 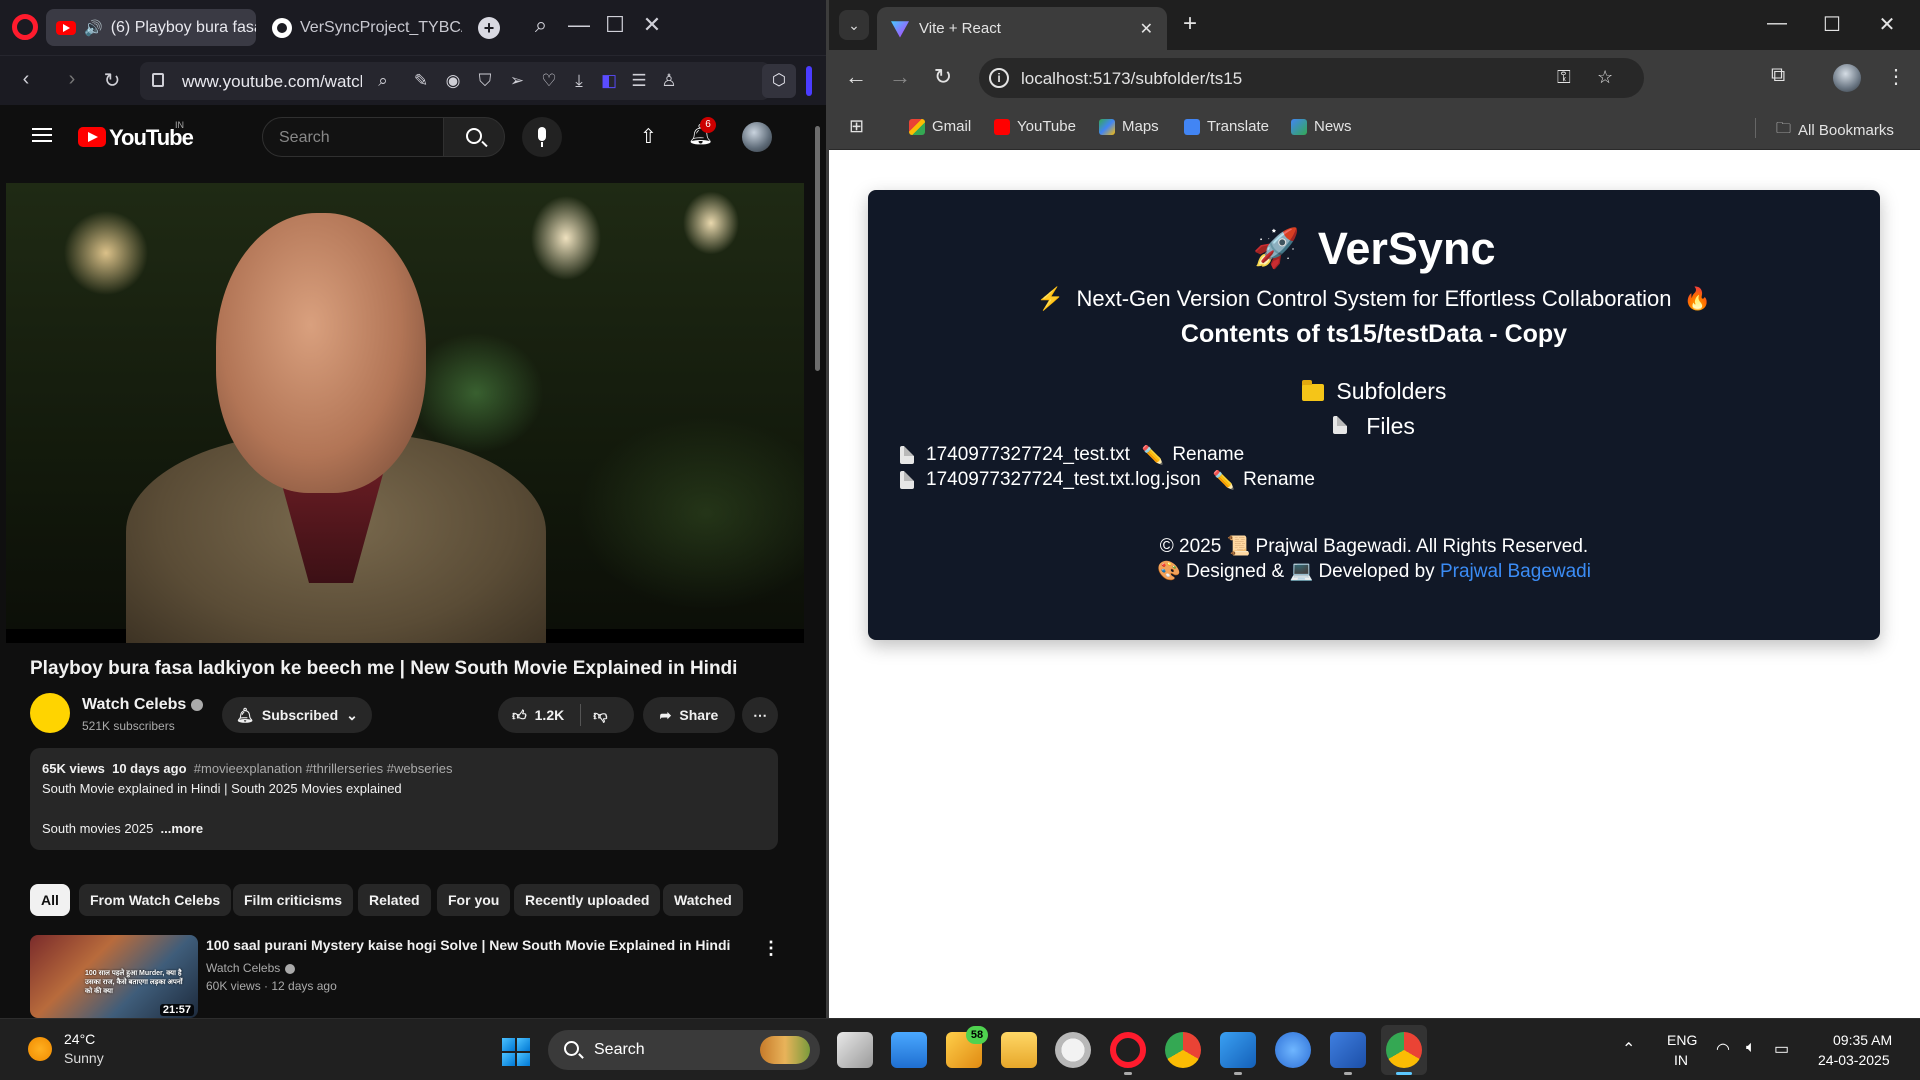 What do you see at coordinates (1128, 1050) in the screenshot?
I see `opera-icon` at bounding box center [1128, 1050].